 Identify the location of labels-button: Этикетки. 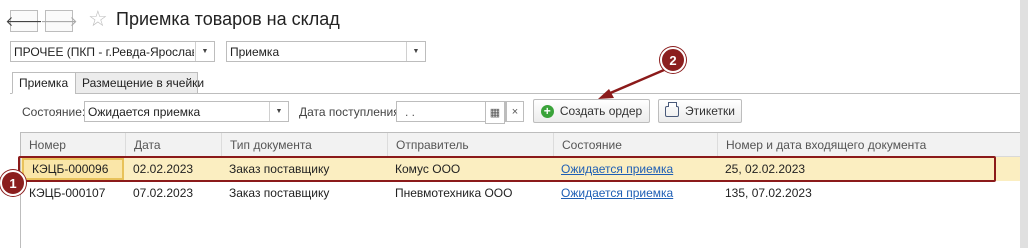
(700, 111).